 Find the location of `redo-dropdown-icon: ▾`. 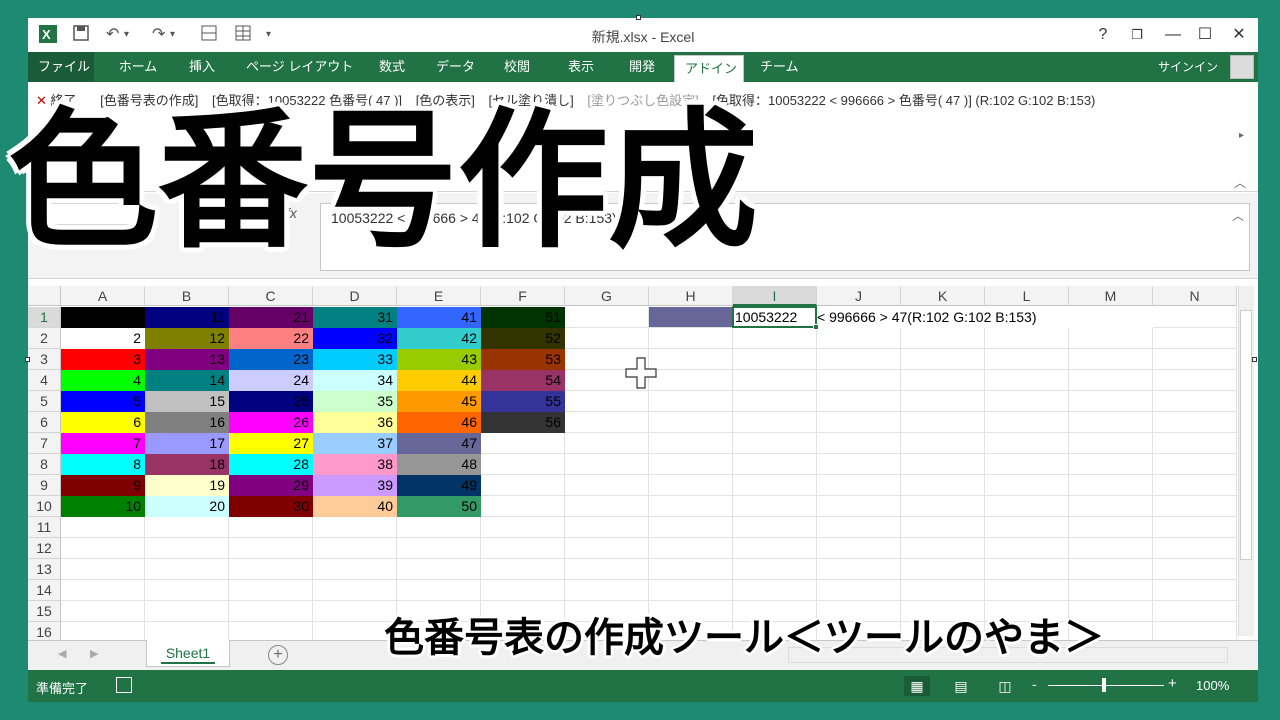

redo-dropdown-icon: ▾ is located at coordinates (172, 35).